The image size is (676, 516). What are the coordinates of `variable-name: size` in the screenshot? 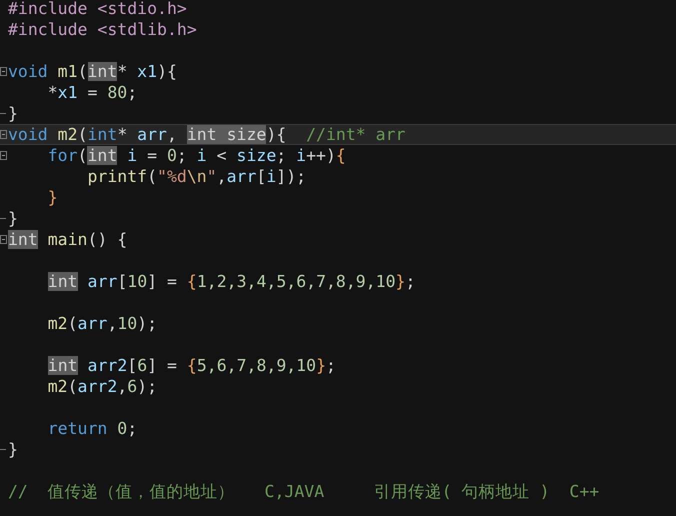 It's located at (256, 155).